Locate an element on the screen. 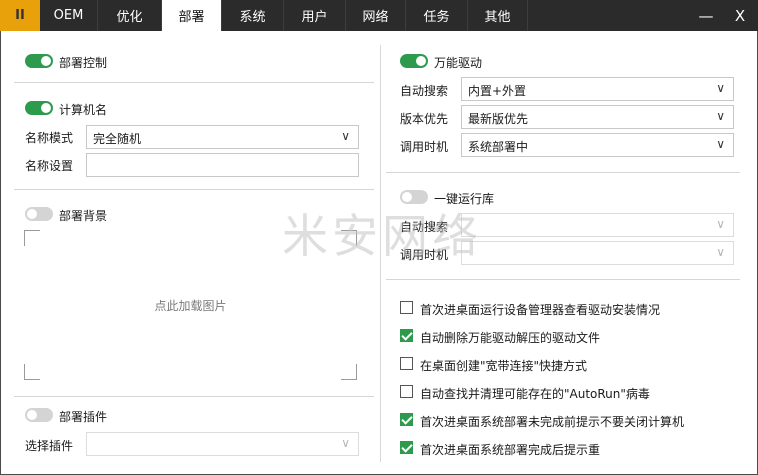 The width and height of the screenshot is (758, 475). plugin-toggle is located at coordinates (39, 415).